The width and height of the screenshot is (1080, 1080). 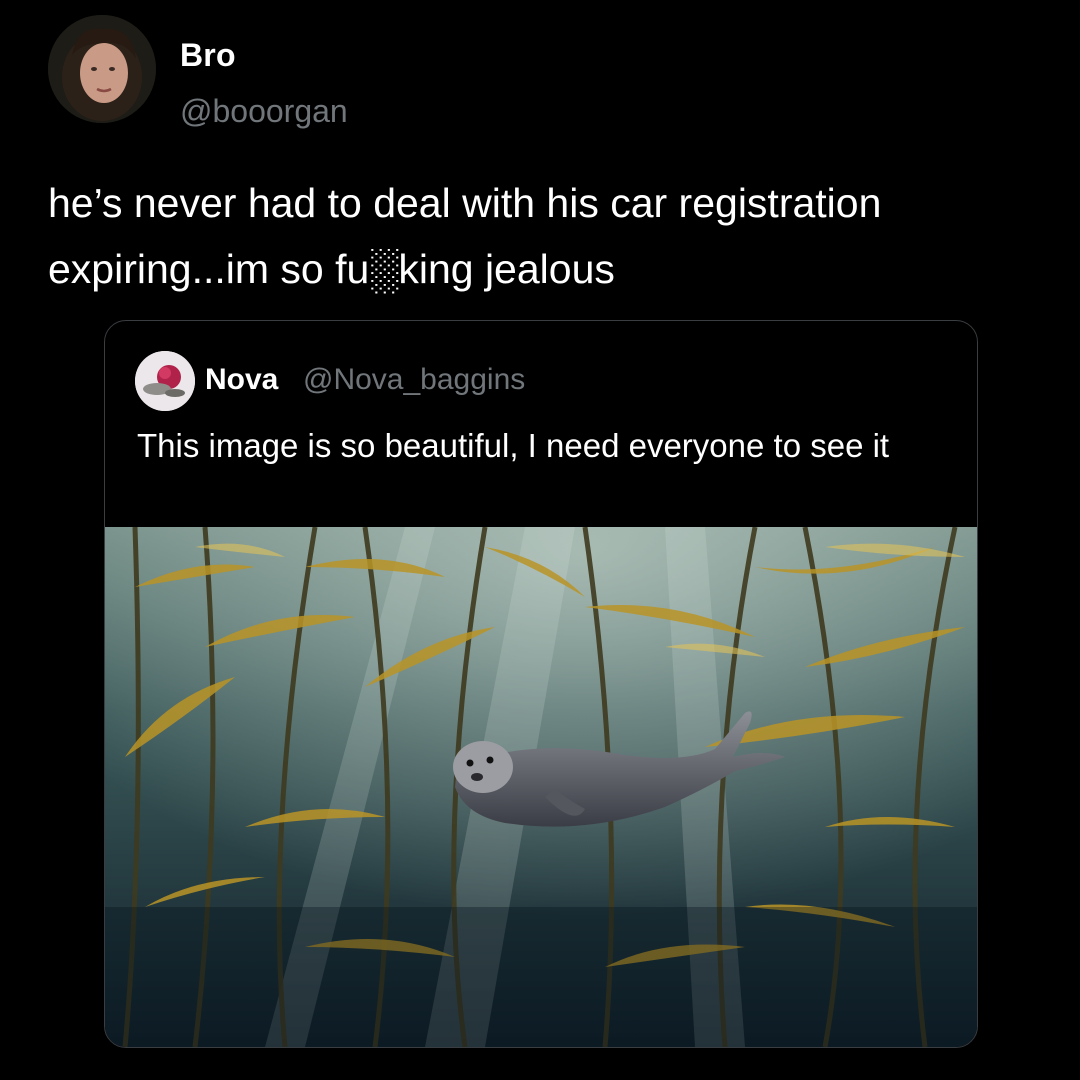 I want to click on avatar, so click(x=102, y=69).